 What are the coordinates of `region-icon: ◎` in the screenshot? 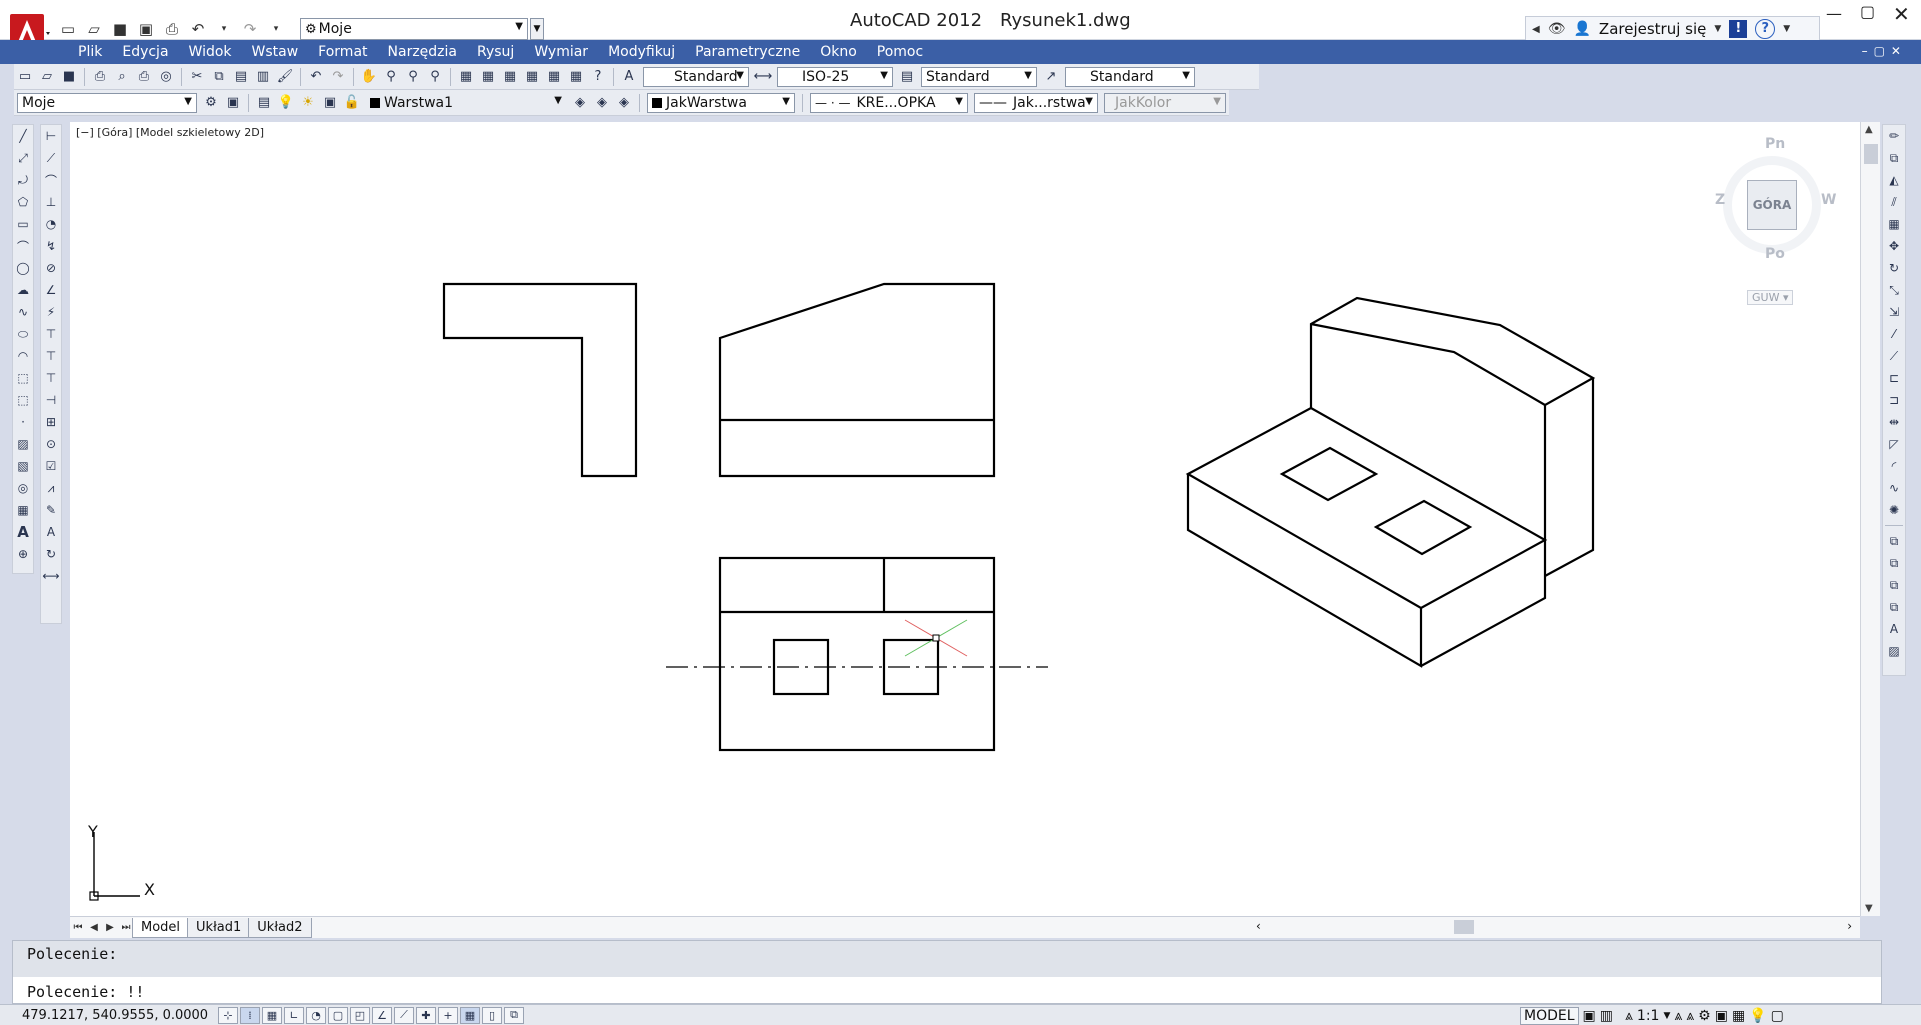 It's located at (23, 488).